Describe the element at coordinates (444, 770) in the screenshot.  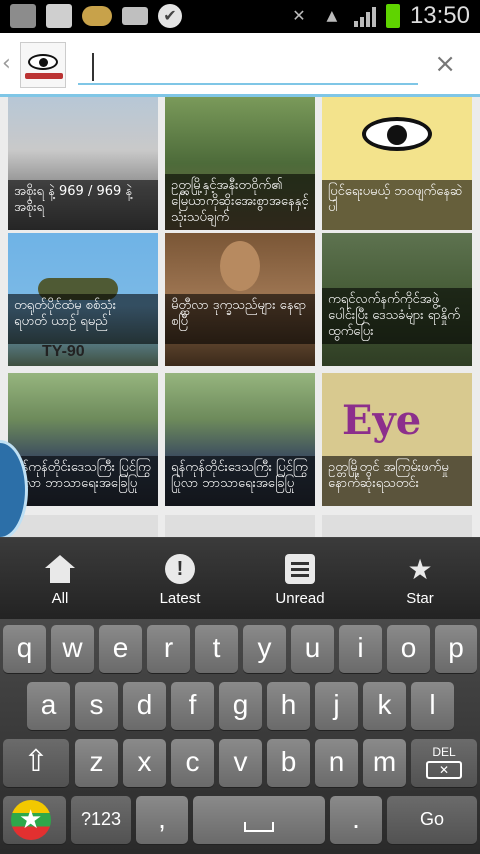
I see `backspace-icon: ✕` at that location.